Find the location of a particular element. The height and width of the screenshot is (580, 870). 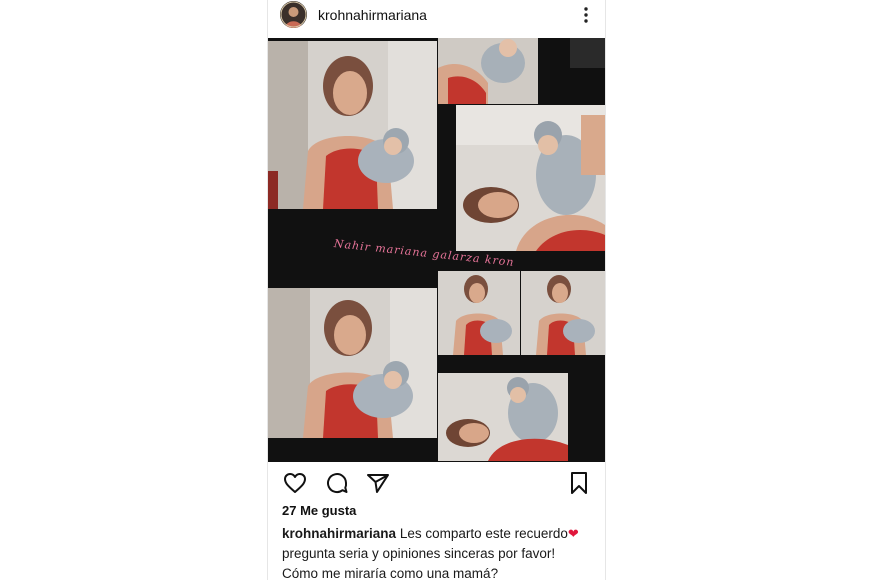

avatar is located at coordinates (293, 14).